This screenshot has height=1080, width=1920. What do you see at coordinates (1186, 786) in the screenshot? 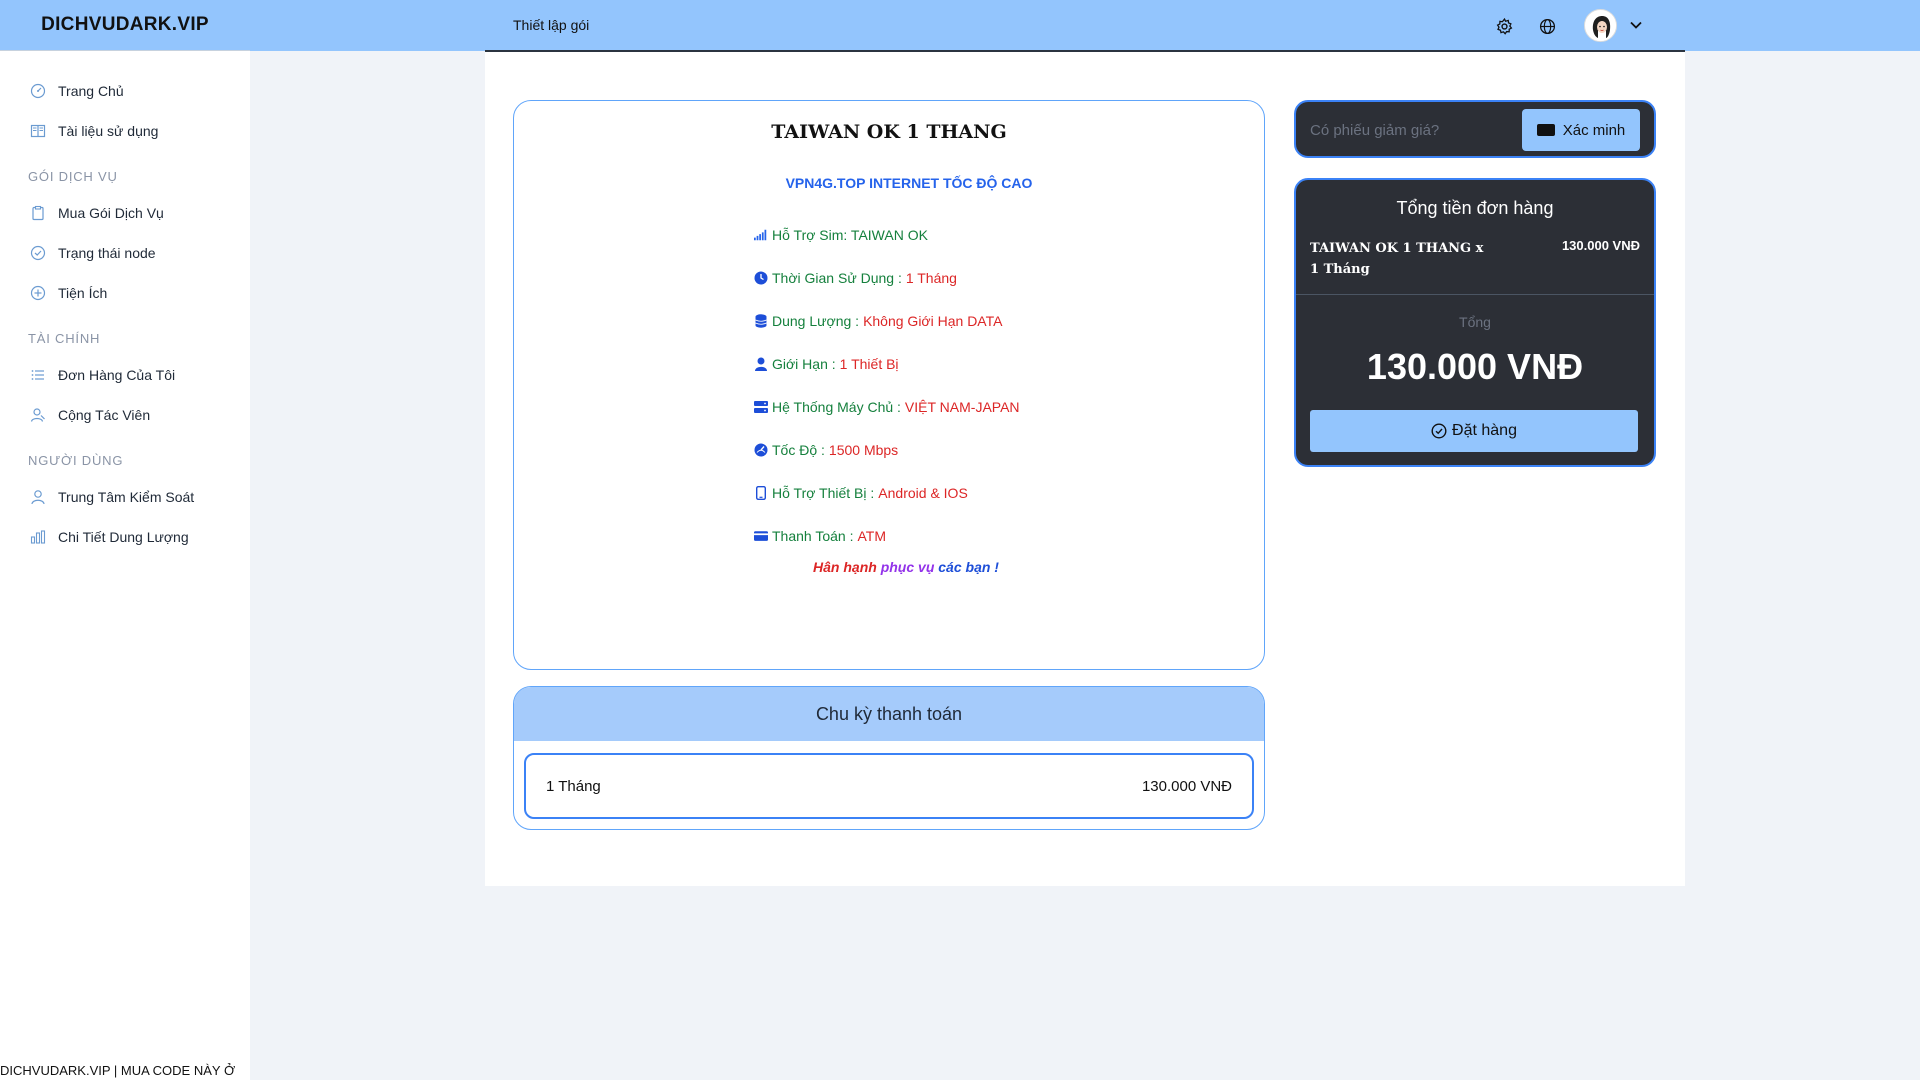
I see `cycle-option-price: 130.000 VNĐ` at bounding box center [1186, 786].